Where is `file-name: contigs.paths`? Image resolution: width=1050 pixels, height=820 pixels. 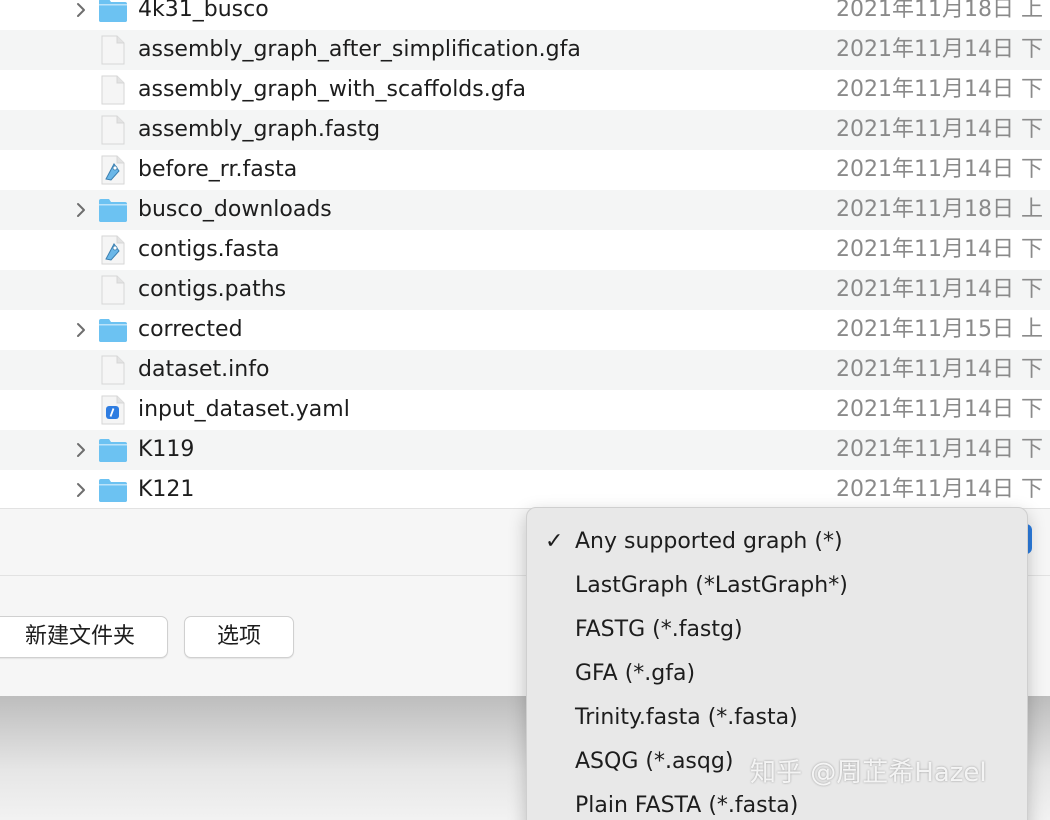 file-name: contigs.paths is located at coordinates (212, 289).